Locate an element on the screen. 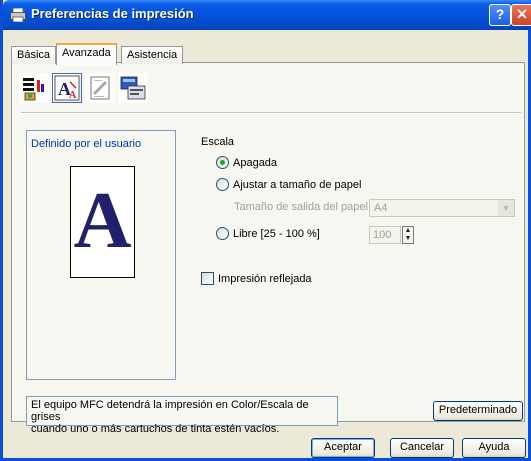 This screenshot has height=461, width=531. preview-label: Definido por el usuario is located at coordinates (86, 144).